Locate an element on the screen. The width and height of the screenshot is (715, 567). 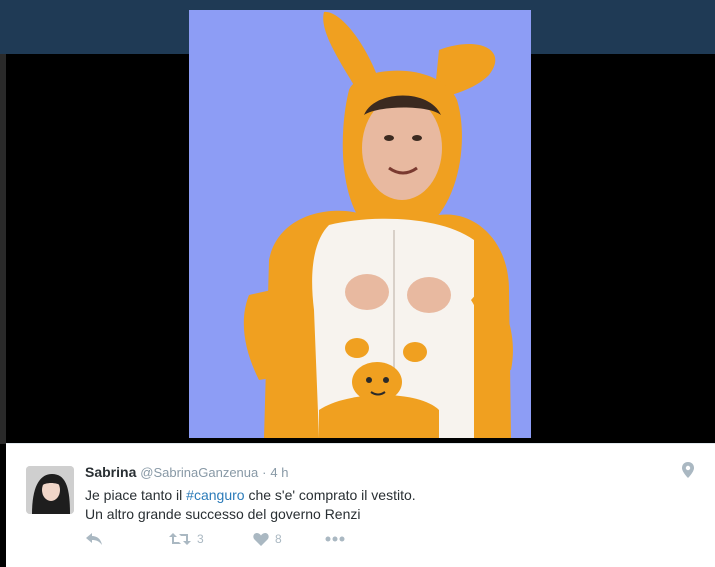
retweet-count: 3 is located at coordinates (200, 539).